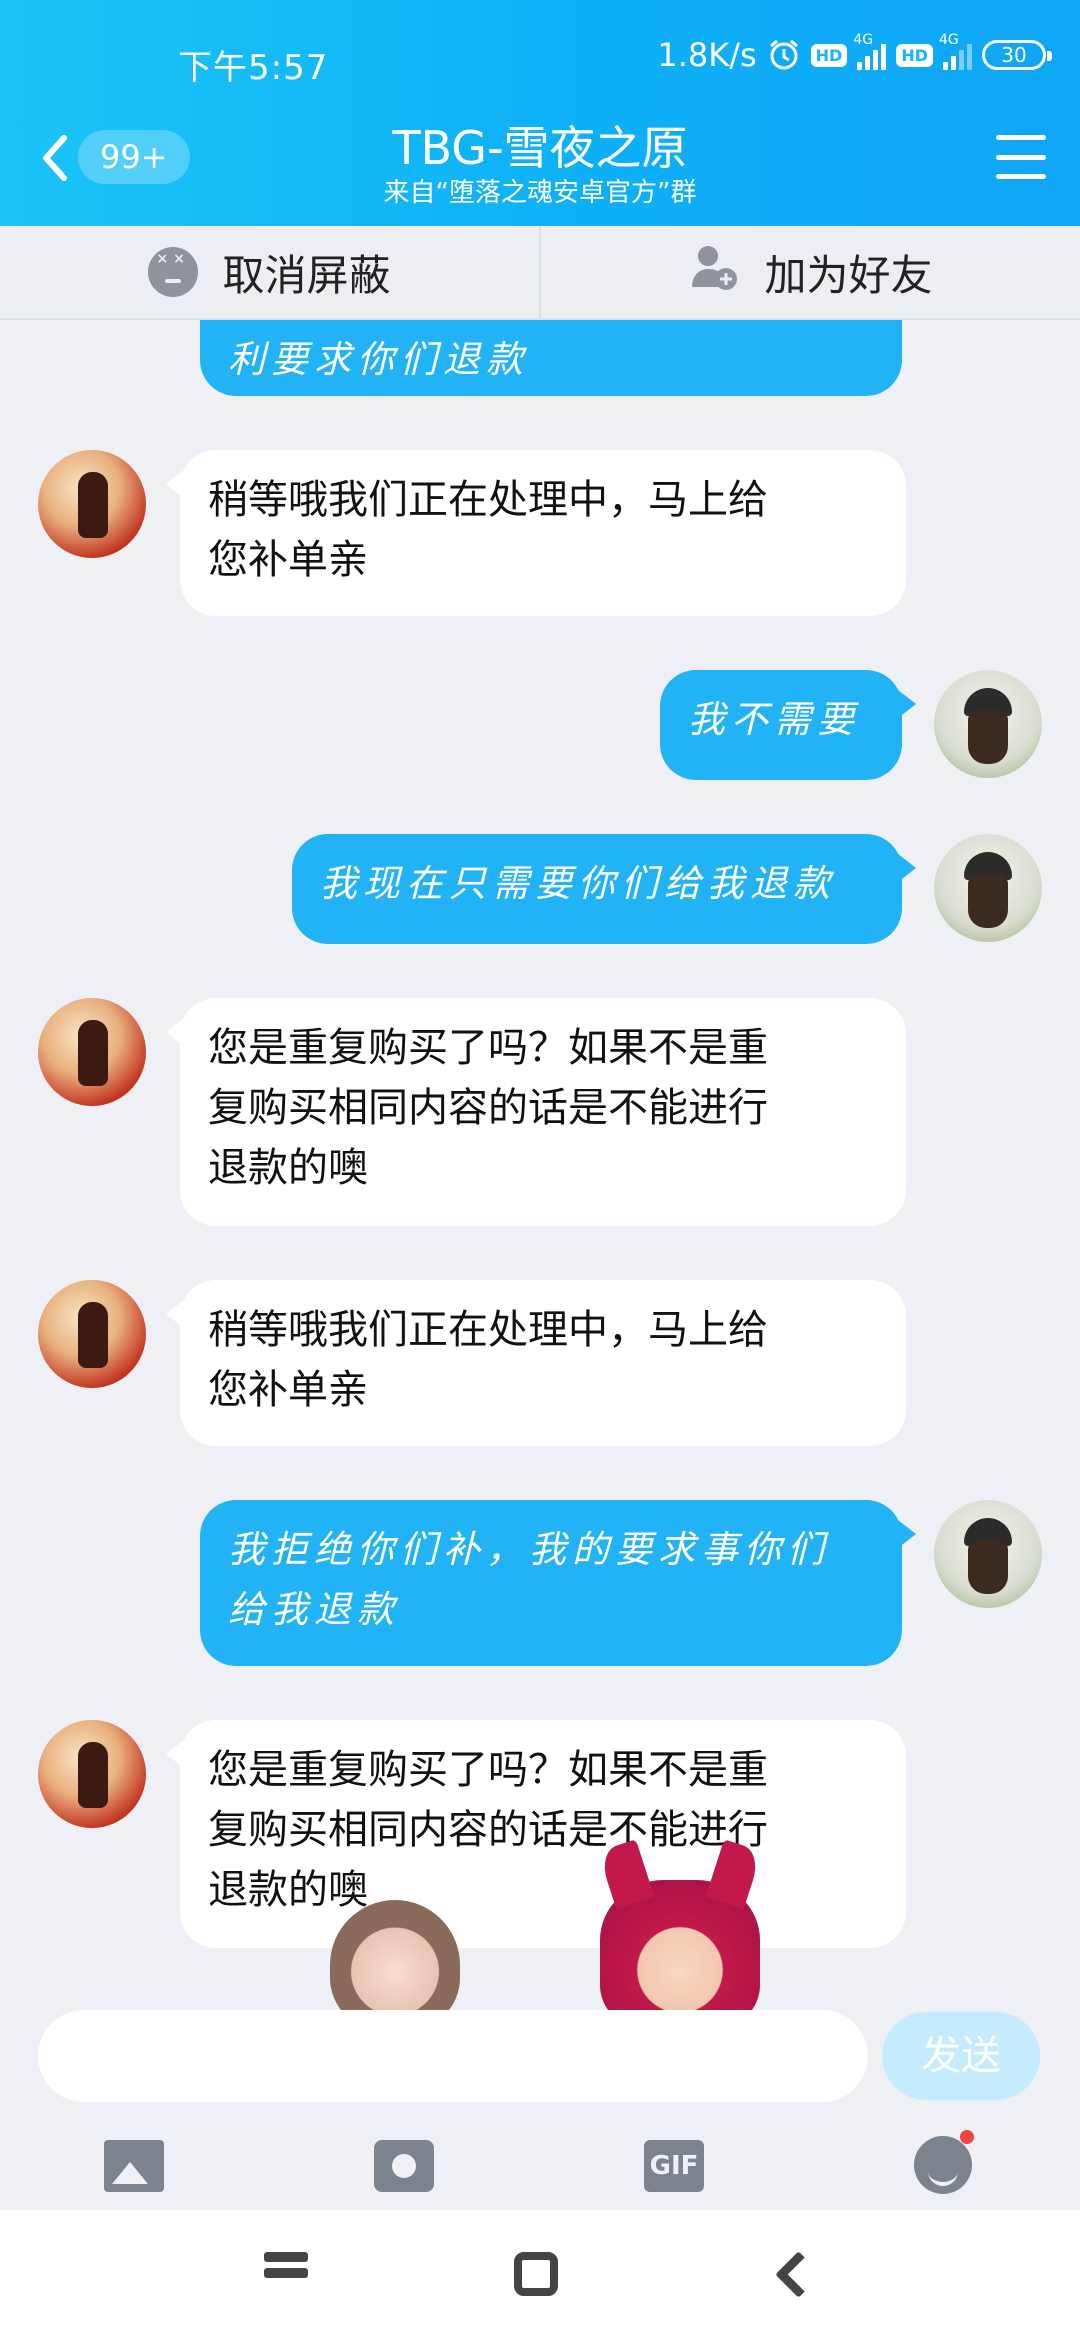 The width and height of the screenshot is (1080, 2340). I want to click on camera-icon, so click(404, 2166).